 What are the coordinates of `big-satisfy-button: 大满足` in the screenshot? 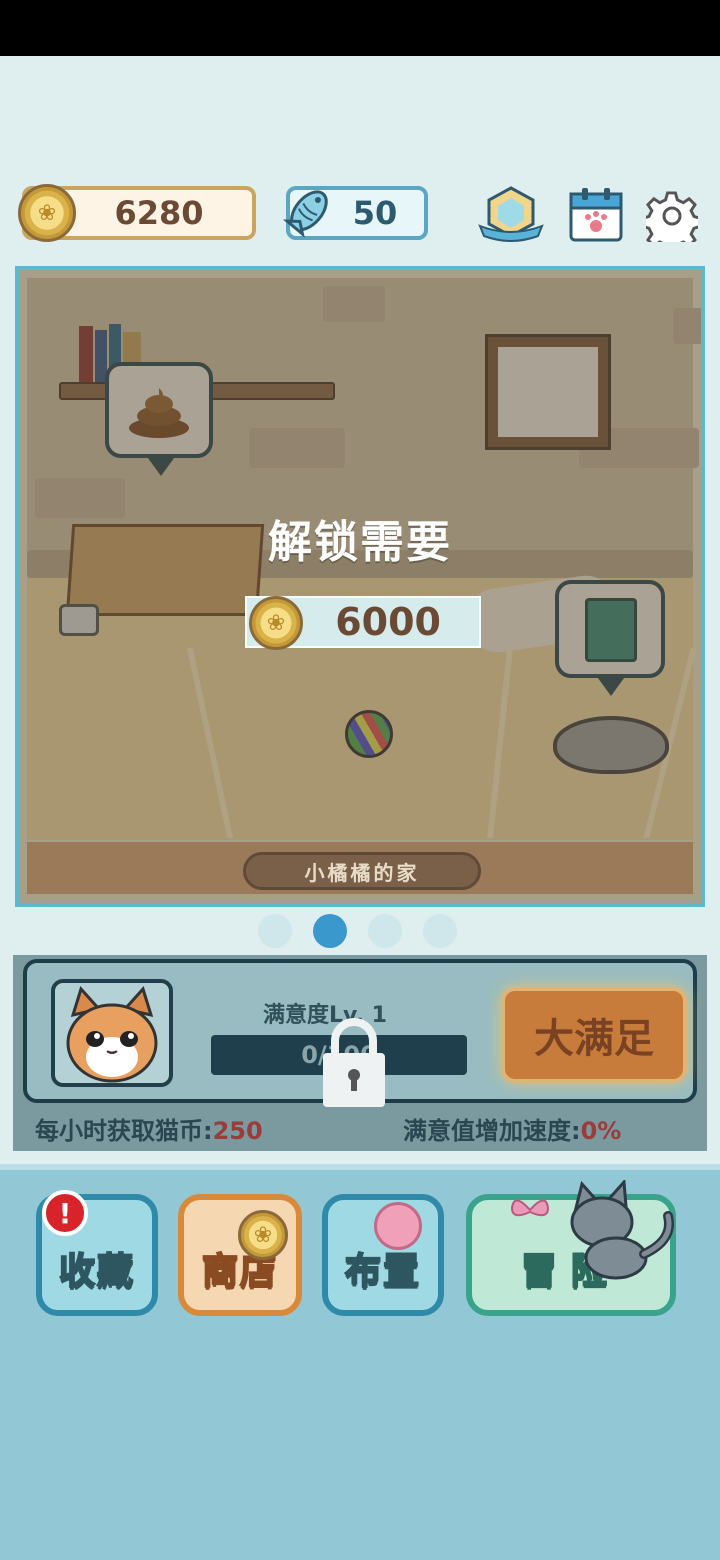 It's located at (594, 1035).